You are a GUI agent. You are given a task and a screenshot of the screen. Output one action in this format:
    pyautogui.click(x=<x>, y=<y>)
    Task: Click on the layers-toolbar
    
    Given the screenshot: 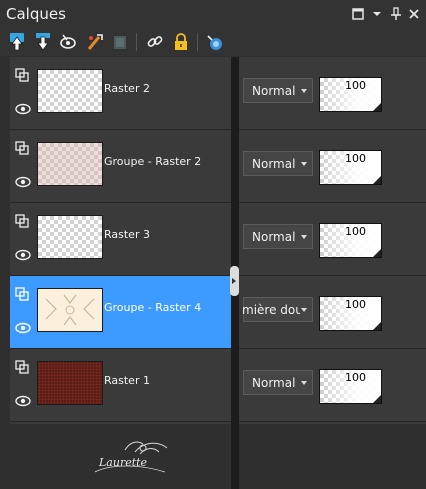 What is the action you would take?
    pyautogui.click(x=213, y=43)
    